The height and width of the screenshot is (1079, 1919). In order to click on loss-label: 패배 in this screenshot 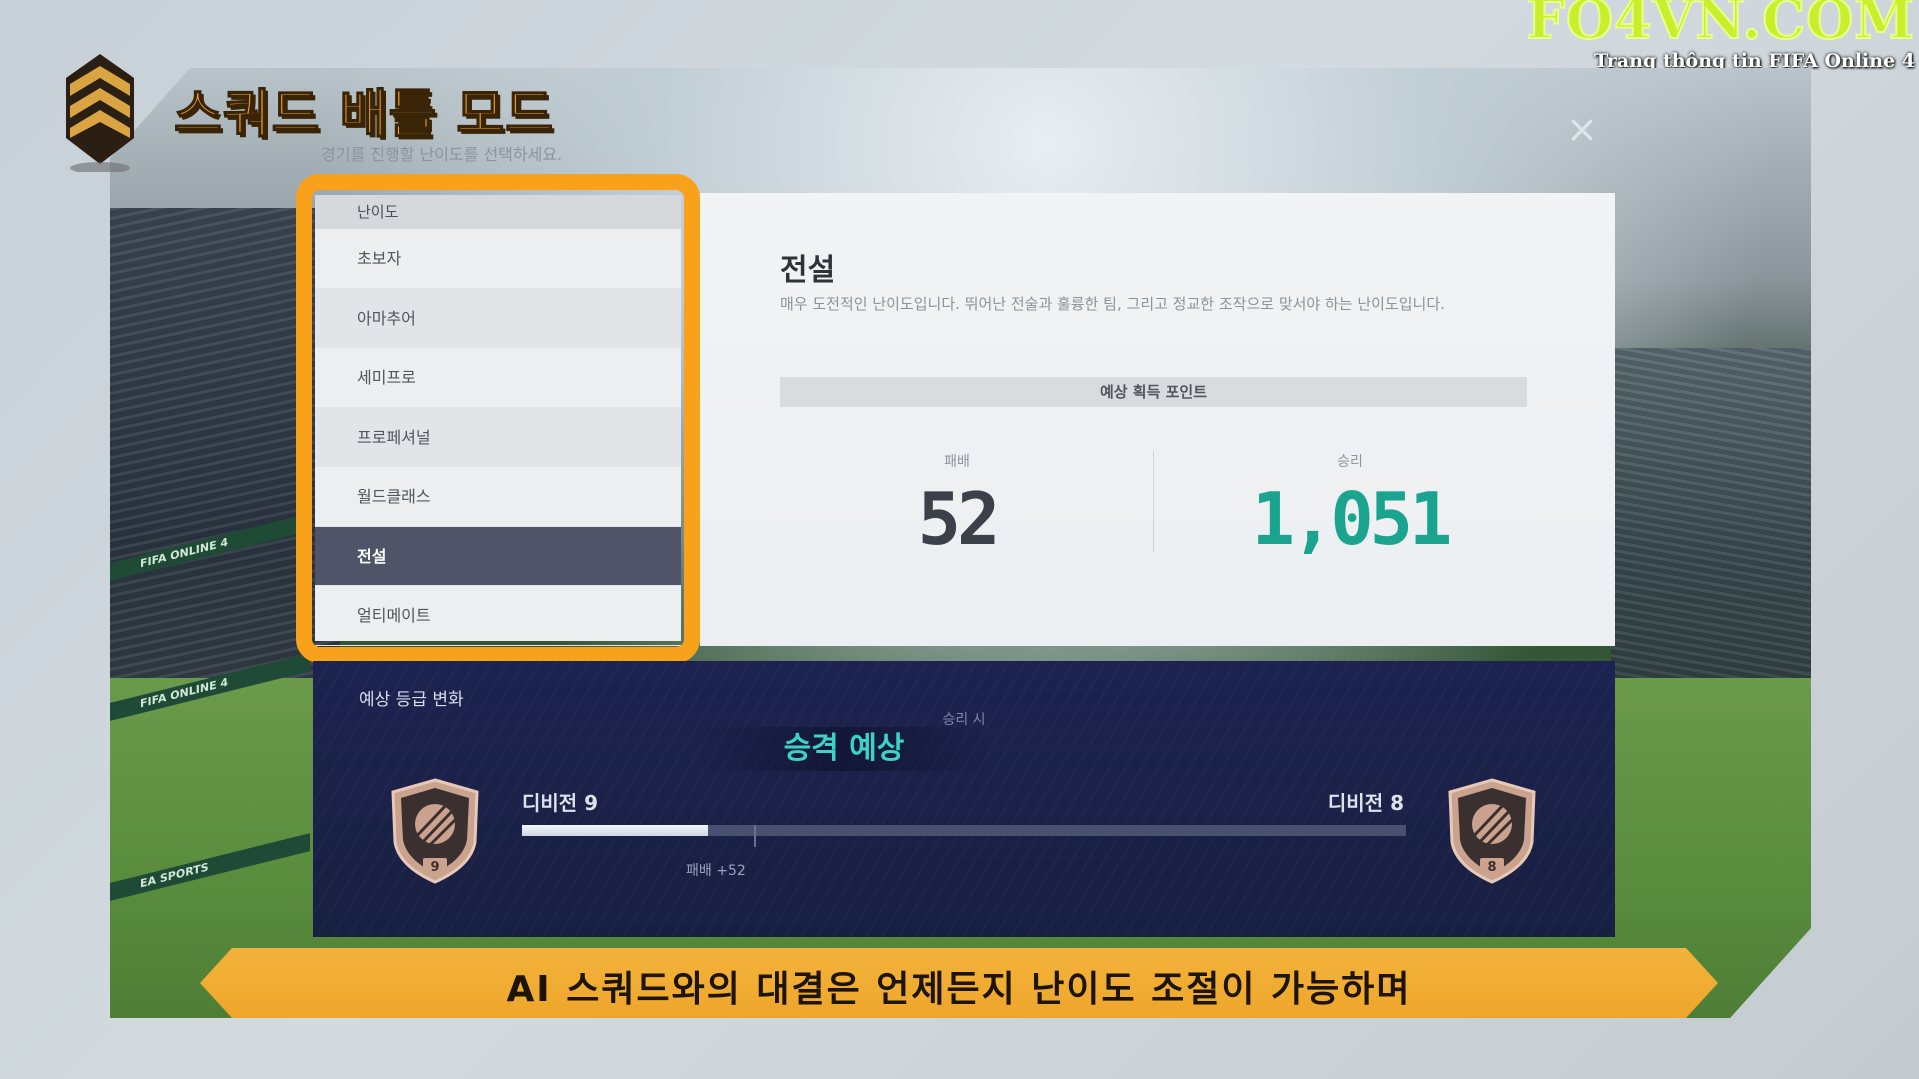, I will do `click(957, 462)`.